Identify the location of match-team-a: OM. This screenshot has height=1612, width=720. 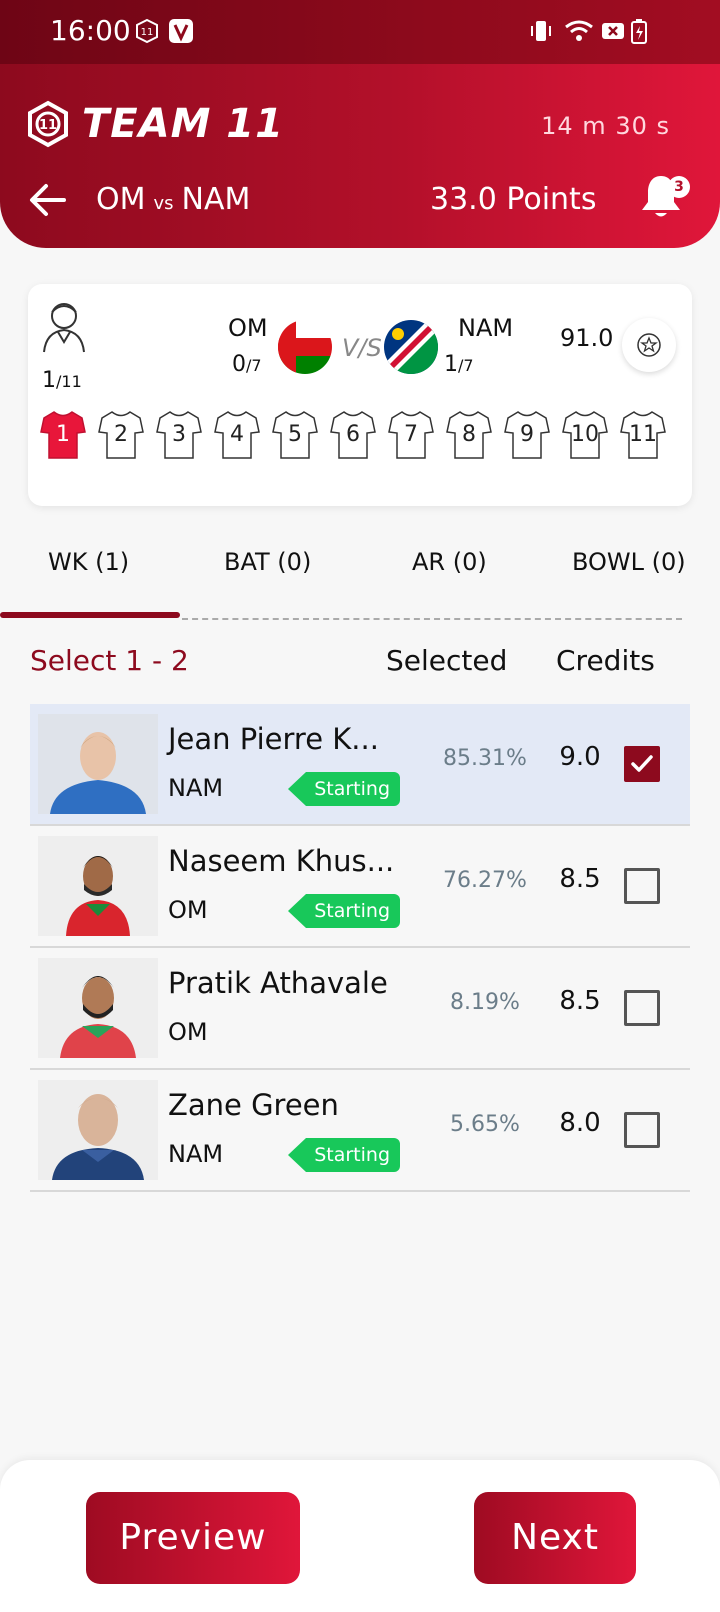
(121, 199).